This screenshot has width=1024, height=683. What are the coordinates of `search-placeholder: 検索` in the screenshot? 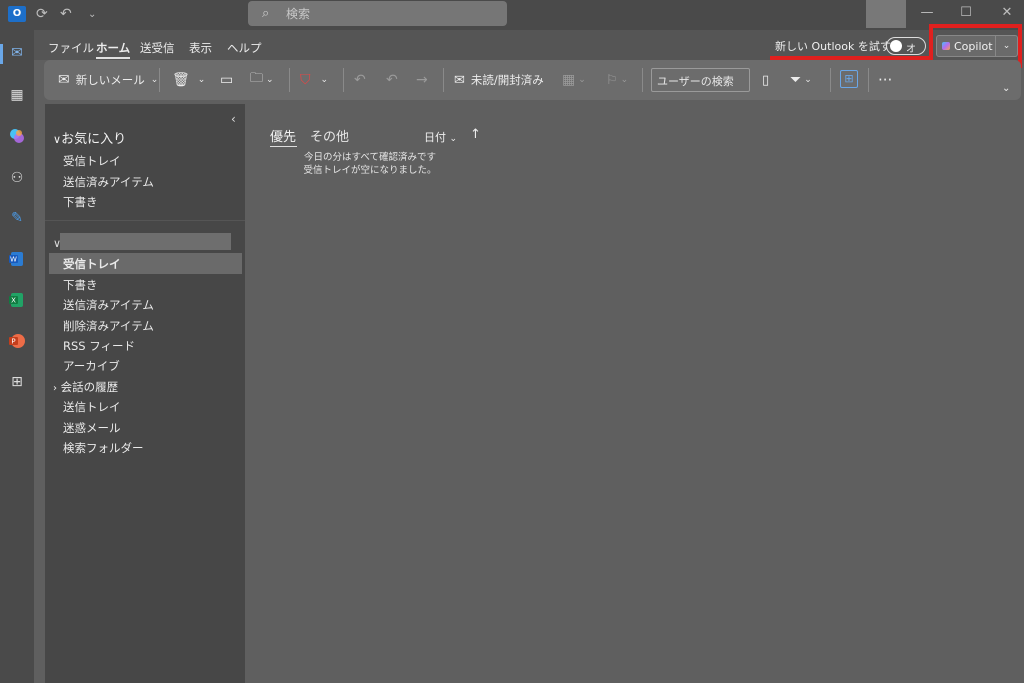 It's located at (298, 14).